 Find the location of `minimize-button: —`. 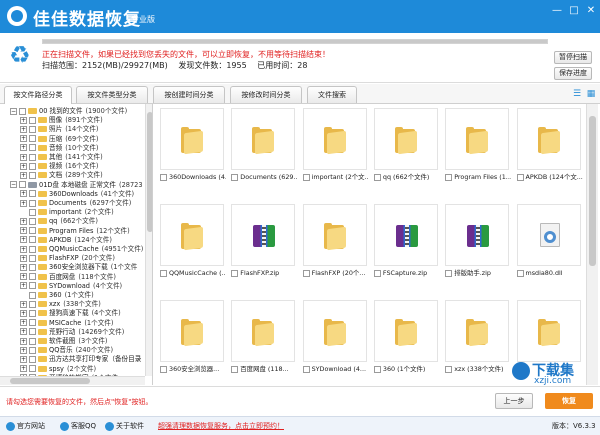

minimize-button: — is located at coordinates (557, 11).